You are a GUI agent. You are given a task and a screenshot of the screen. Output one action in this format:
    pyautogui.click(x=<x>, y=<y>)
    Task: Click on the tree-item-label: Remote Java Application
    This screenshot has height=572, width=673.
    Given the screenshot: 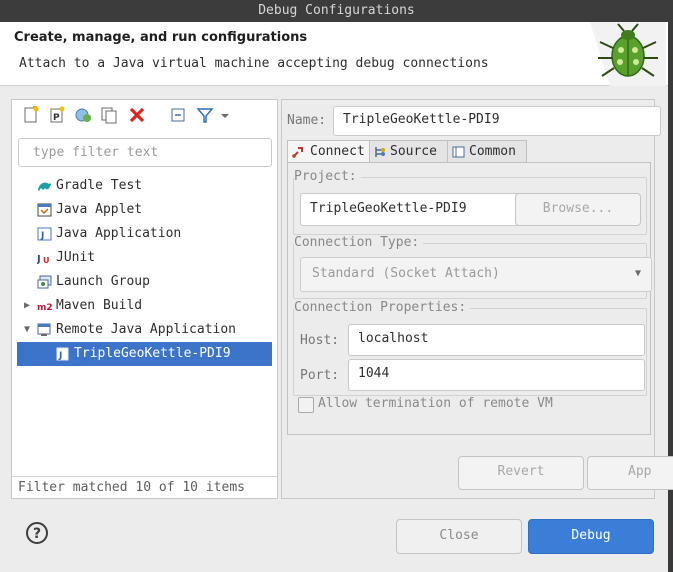 What is the action you would take?
    pyautogui.click(x=146, y=329)
    